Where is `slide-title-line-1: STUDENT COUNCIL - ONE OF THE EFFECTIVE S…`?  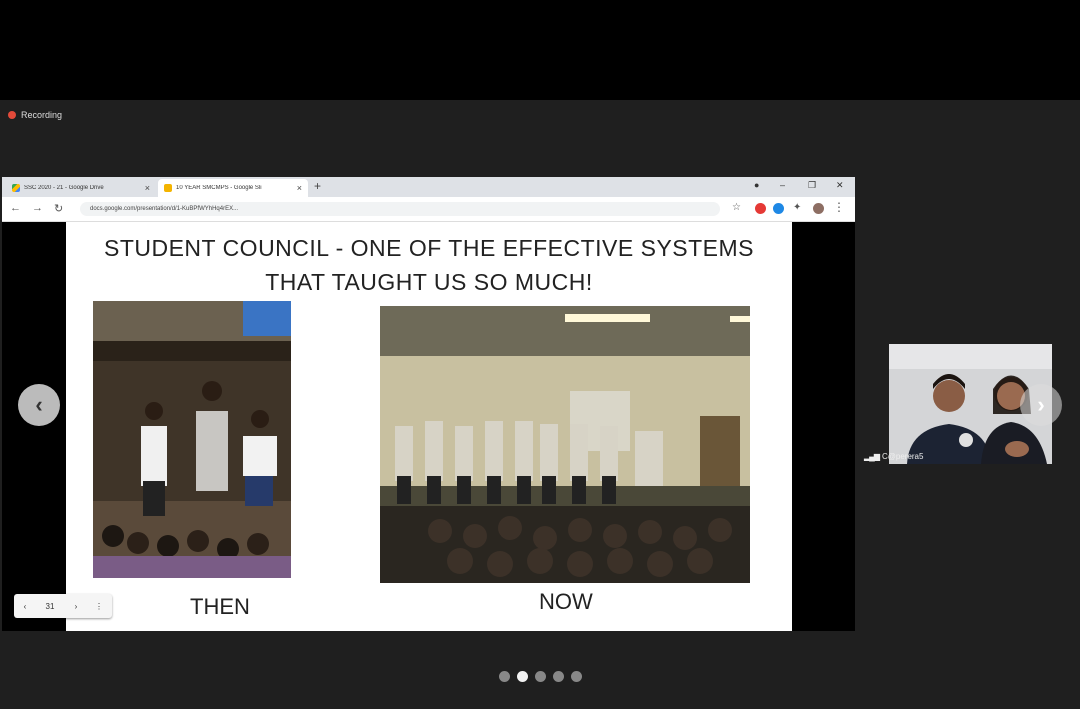 slide-title-line-1: STUDENT COUNCIL - ONE OF THE EFFECTIVE S… is located at coordinates (429, 248).